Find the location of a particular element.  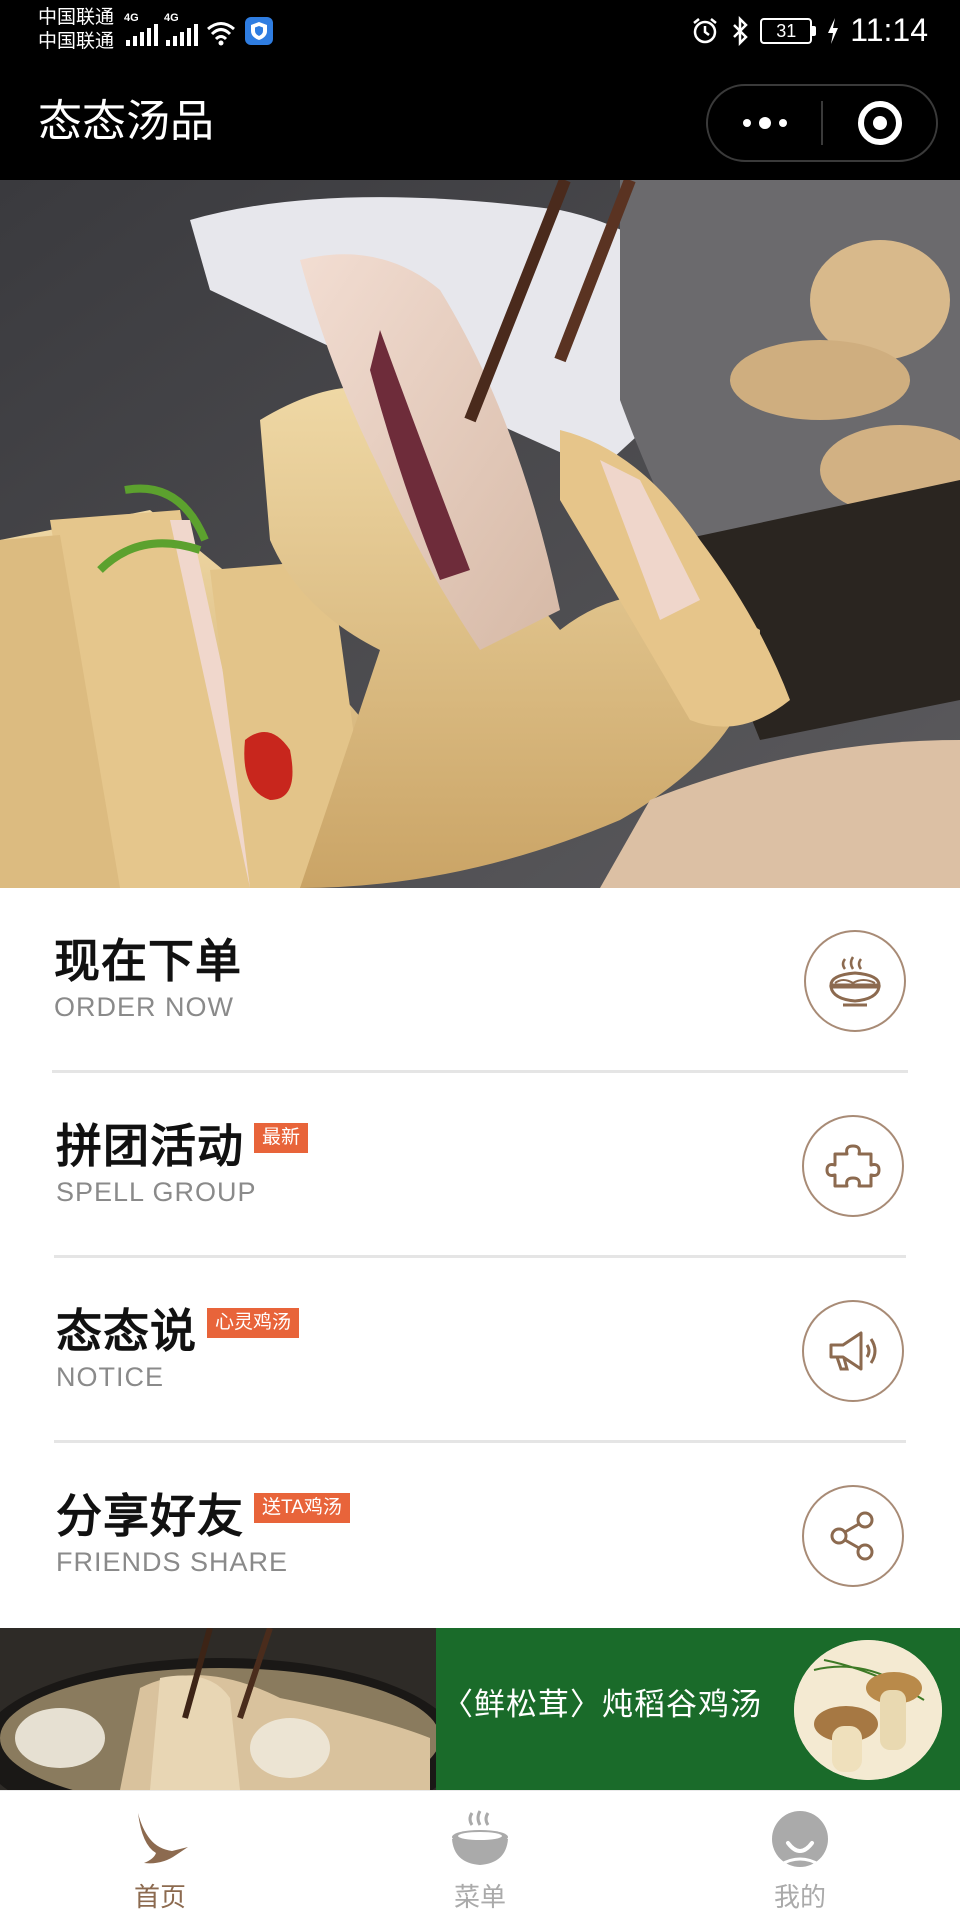

carrier-name-1: 中国联通 is located at coordinates (76, 17).